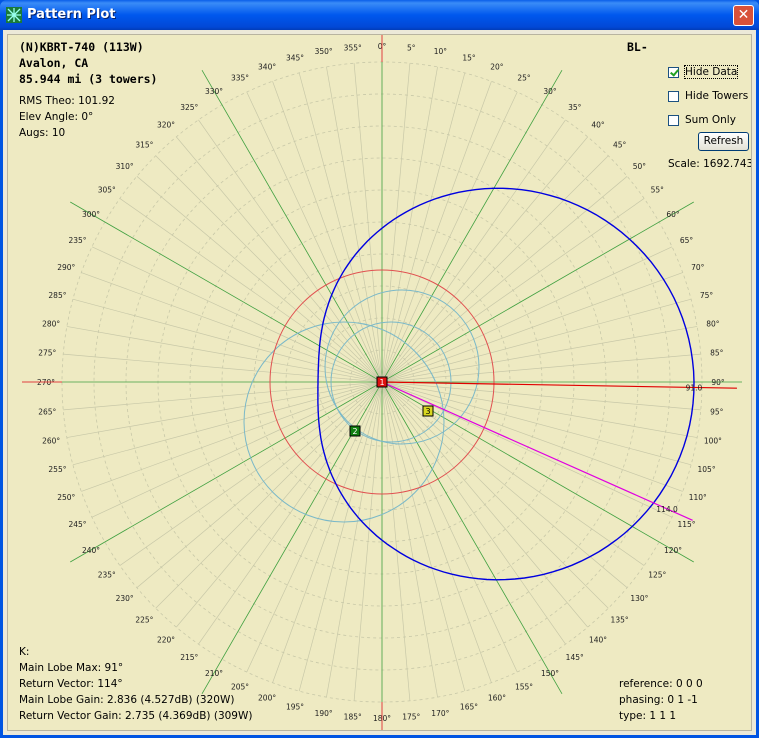 Image resolution: width=759 pixels, height=738 pixels. I want to click on angle-tick-label: 40°, so click(598, 125).